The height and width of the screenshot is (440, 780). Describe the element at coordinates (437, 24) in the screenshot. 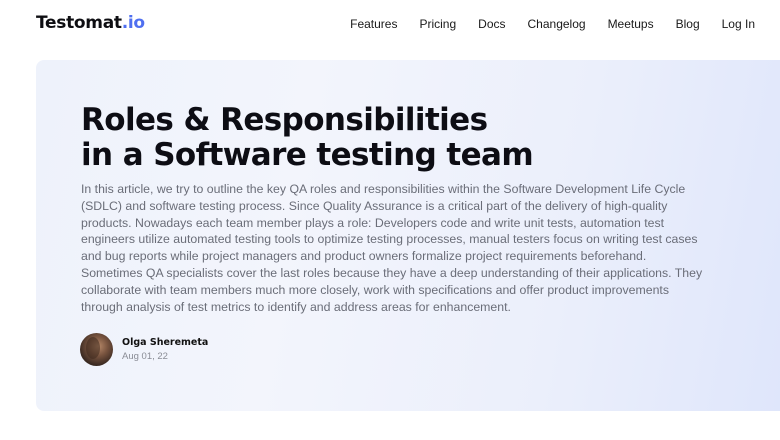

I see `nav-pricing: Pricing` at that location.